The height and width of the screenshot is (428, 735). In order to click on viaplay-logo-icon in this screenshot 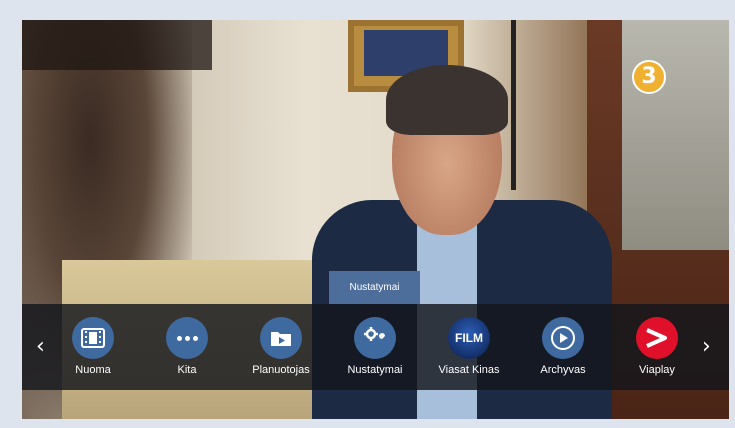, I will do `click(657, 338)`.